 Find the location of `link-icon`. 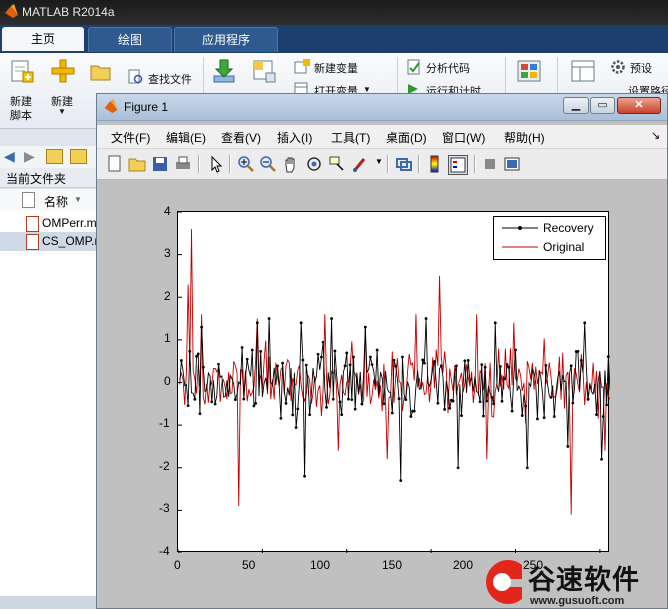

link-icon is located at coordinates (404, 164).